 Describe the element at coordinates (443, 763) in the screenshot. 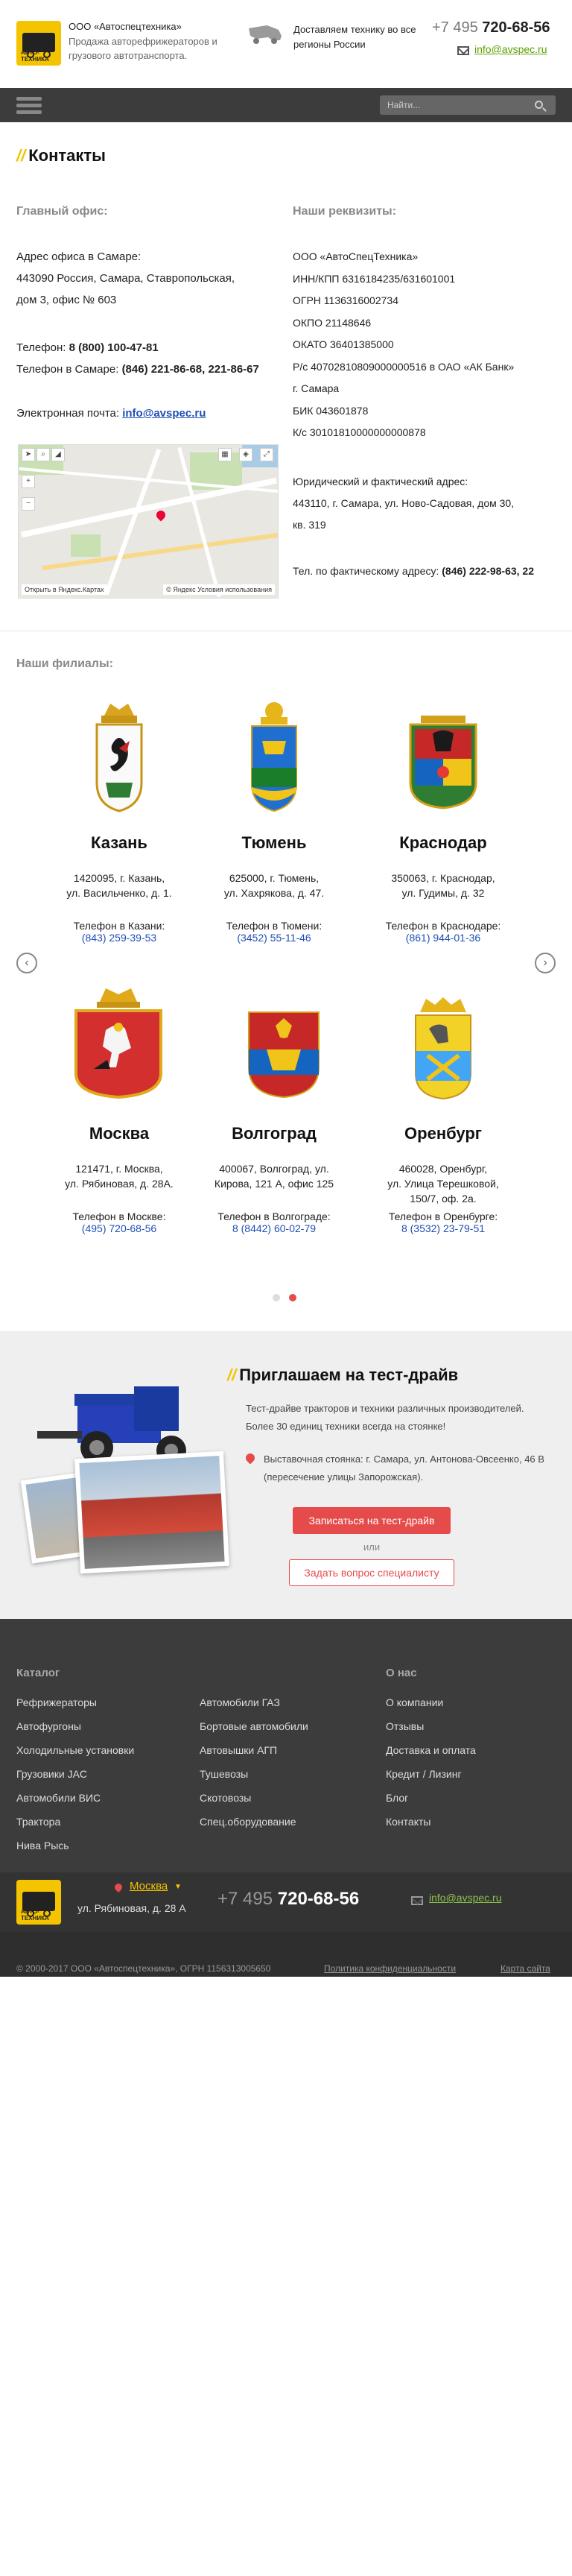

I see `krasnodar-crest-icon` at that location.